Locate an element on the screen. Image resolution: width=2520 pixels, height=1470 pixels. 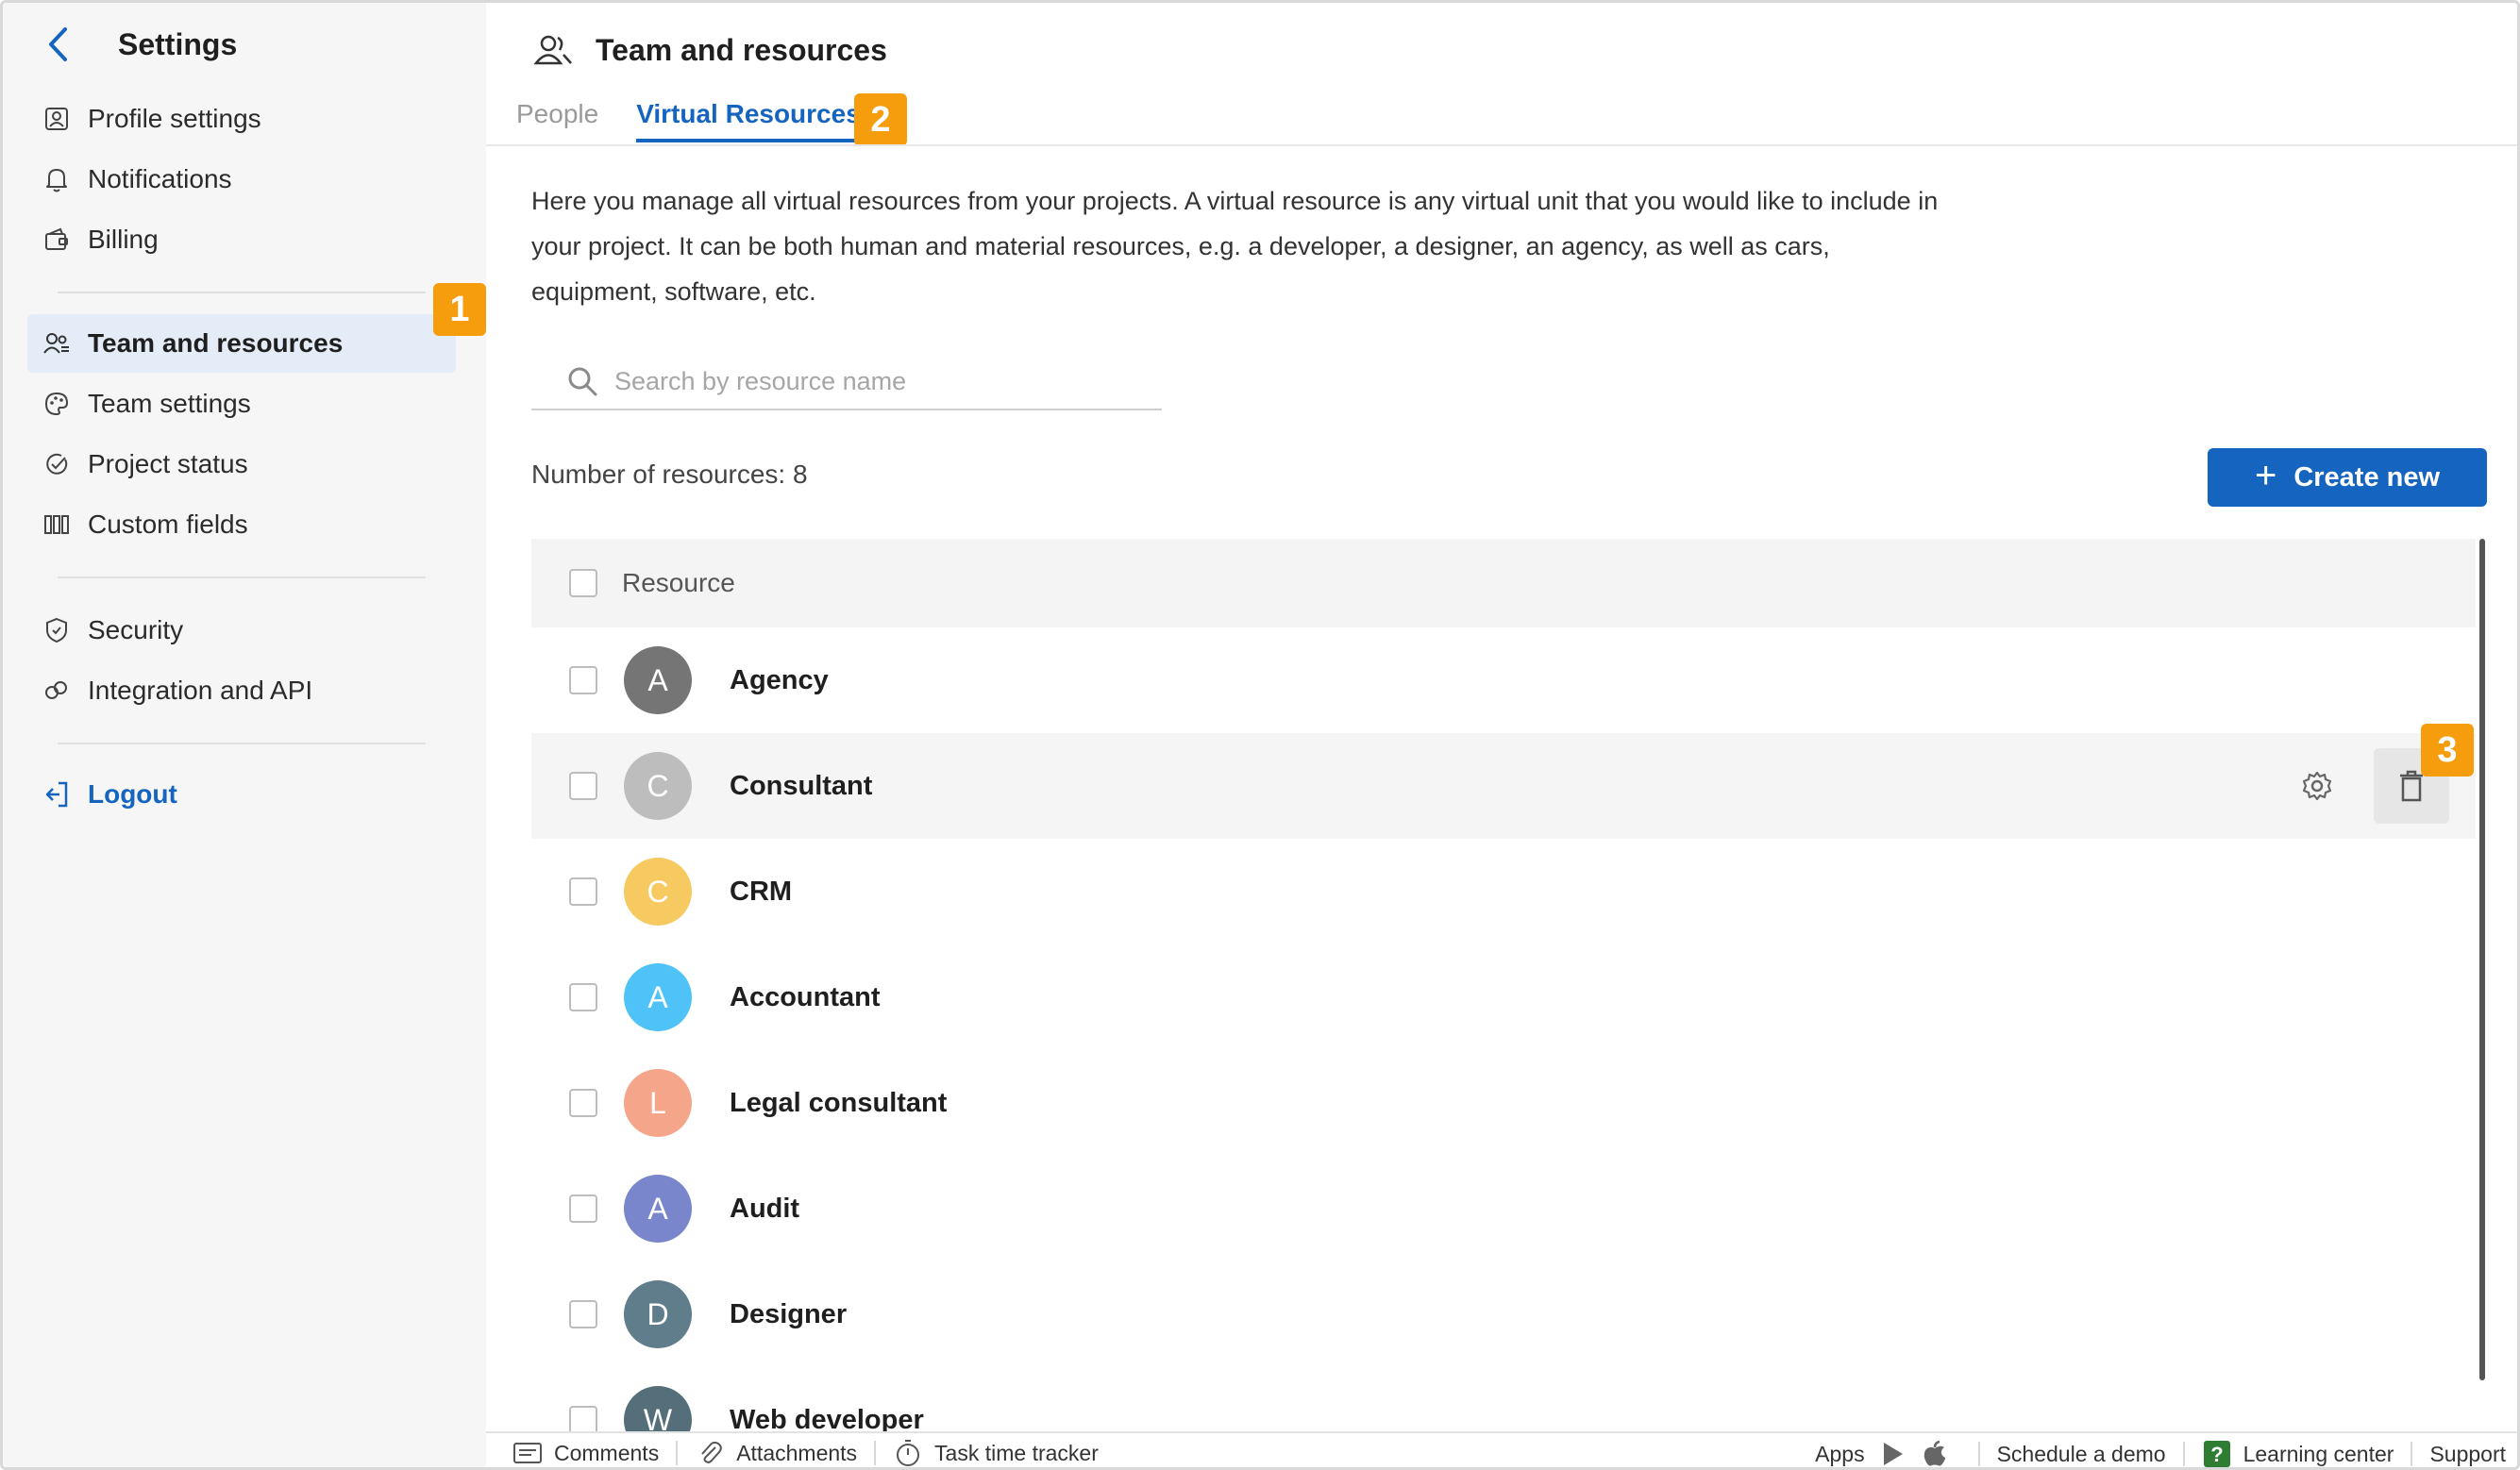
footer-support: Support is located at coordinates (2467, 1450).